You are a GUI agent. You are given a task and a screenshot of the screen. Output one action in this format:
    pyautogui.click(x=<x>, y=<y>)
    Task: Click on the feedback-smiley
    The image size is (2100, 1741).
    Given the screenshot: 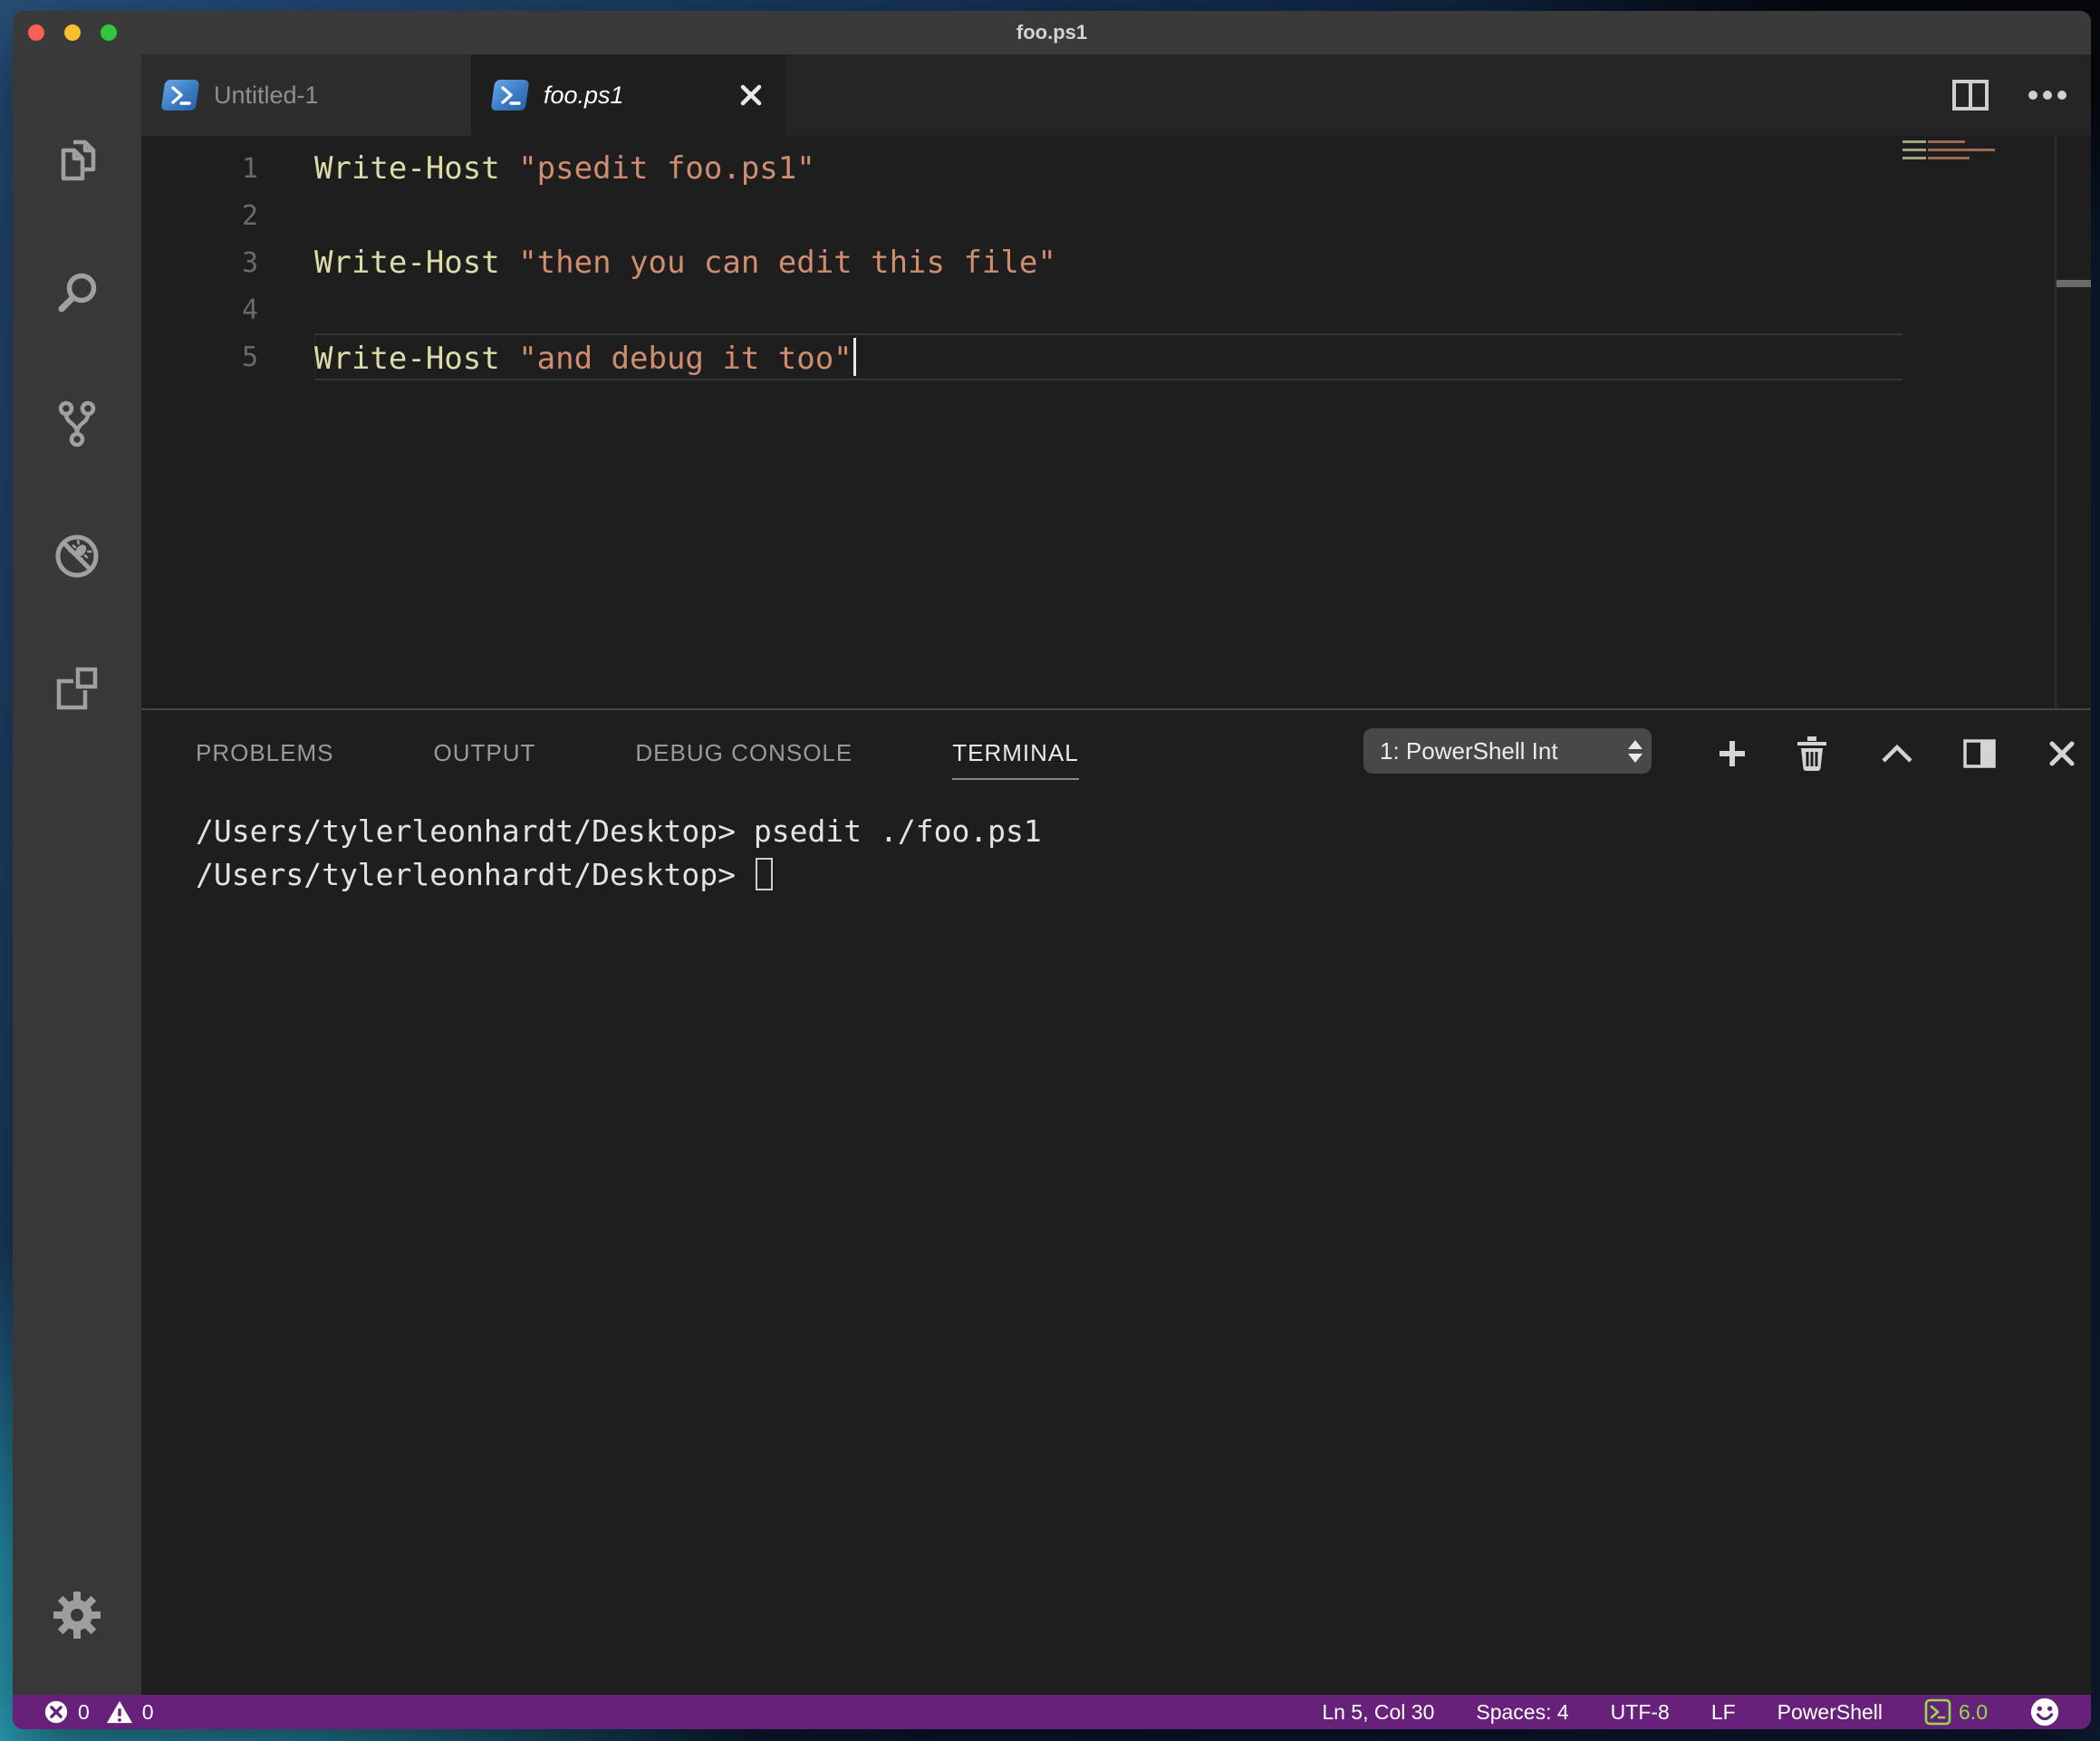 What is the action you would take?
    pyautogui.click(x=2044, y=1712)
    